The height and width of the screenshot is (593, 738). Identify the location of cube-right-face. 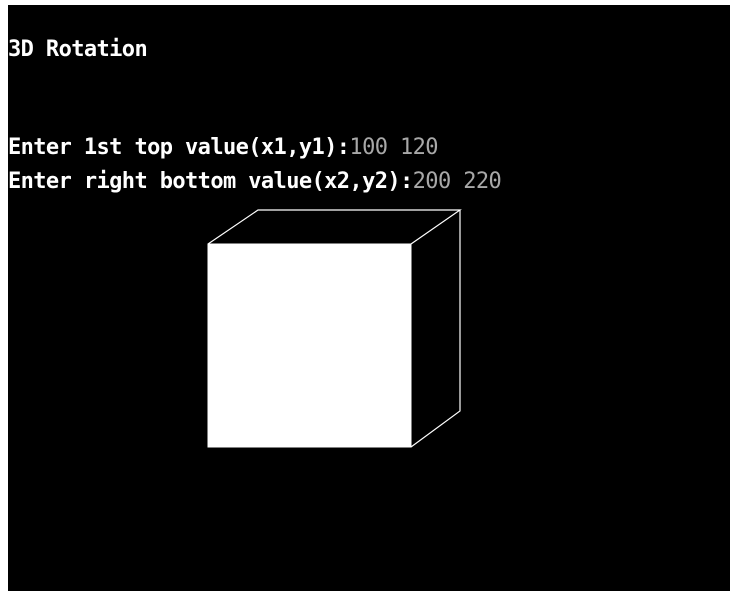
(435, 329).